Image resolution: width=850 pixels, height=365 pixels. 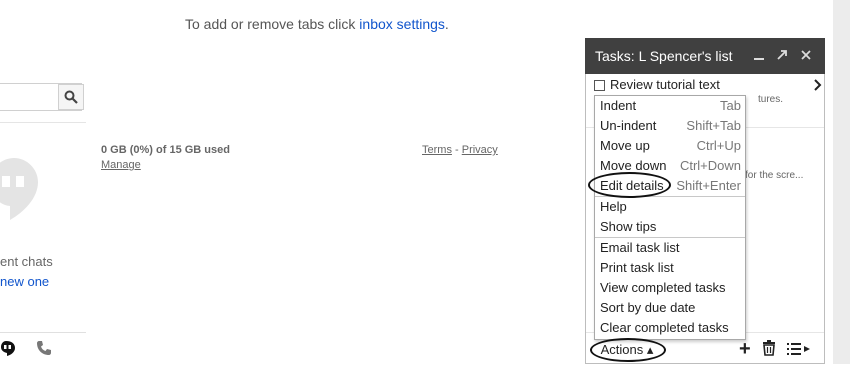 I want to click on menu-item-clear-completed-tasks: Clear completed tasks, so click(x=670, y=328).